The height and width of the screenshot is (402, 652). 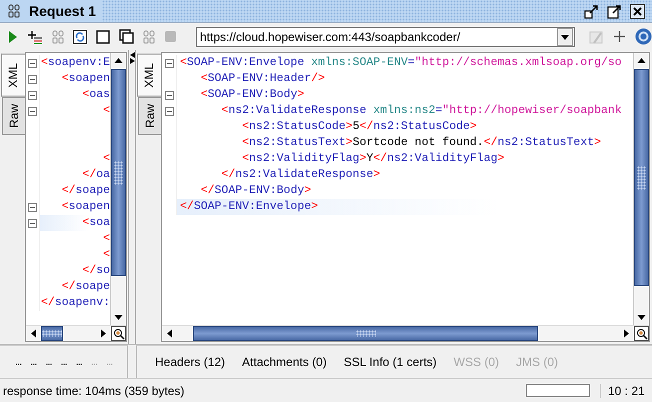 What do you see at coordinates (637, 11) in the screenshot?
I see `close-icon` at bounding box center [637, 11].